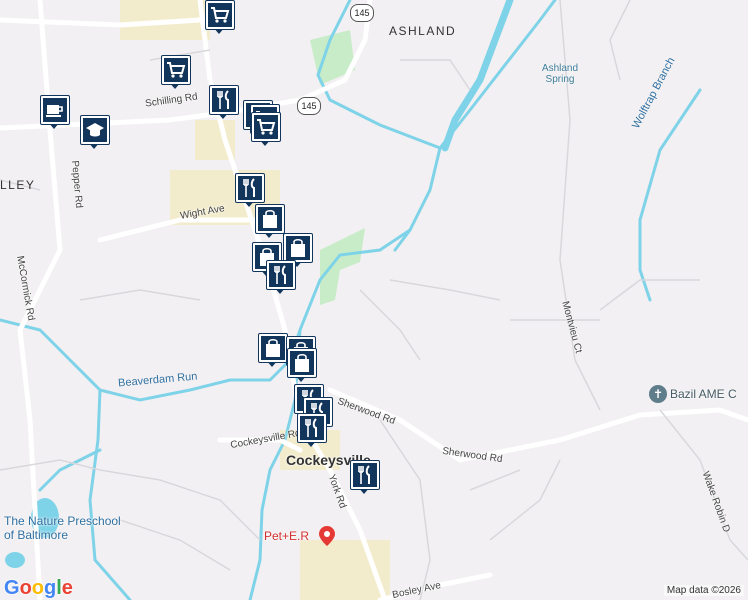 The width and height of the screenshot is (748, 600). Describe the element at coordinates (423, 31) in the screenshot. I see `ashland-label: ASHLAND` at that location.